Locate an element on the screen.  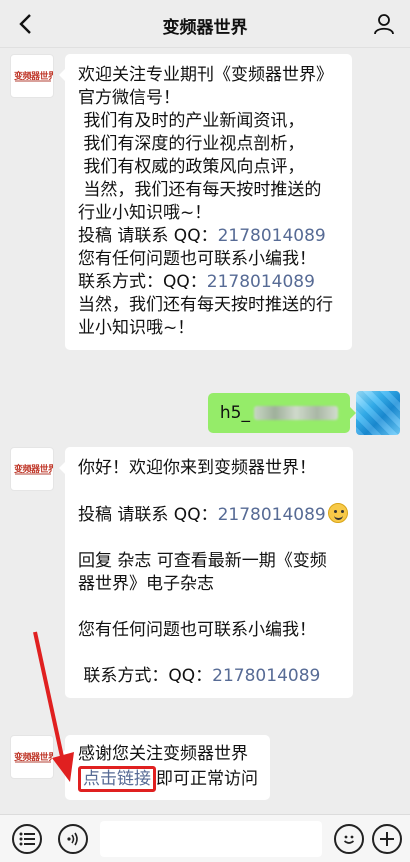
list-menu-icon is located at coordinates (27, 839).